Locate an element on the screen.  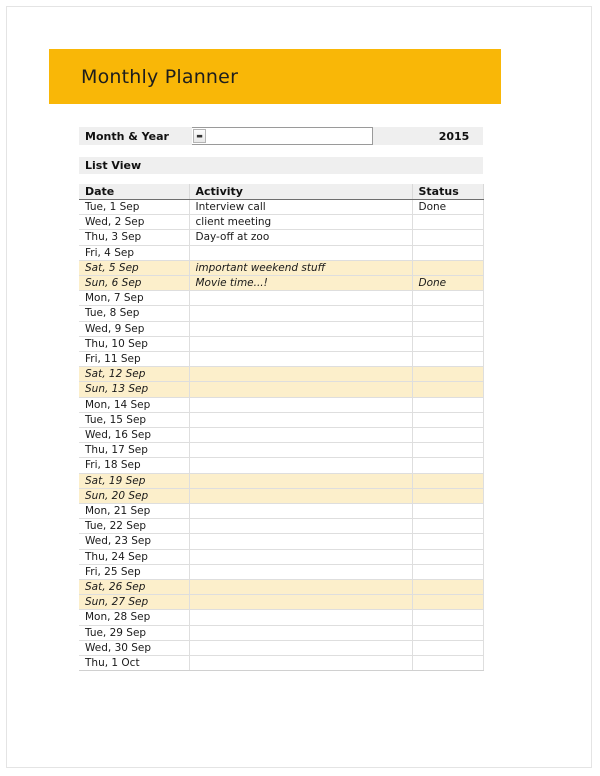
table-row: Fri, 4 Sep is located at coordinates (281, 253).